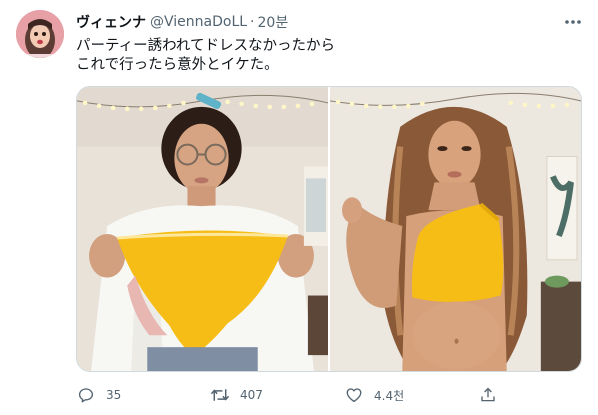  I want to click on reply-icon, so click(86, 395).